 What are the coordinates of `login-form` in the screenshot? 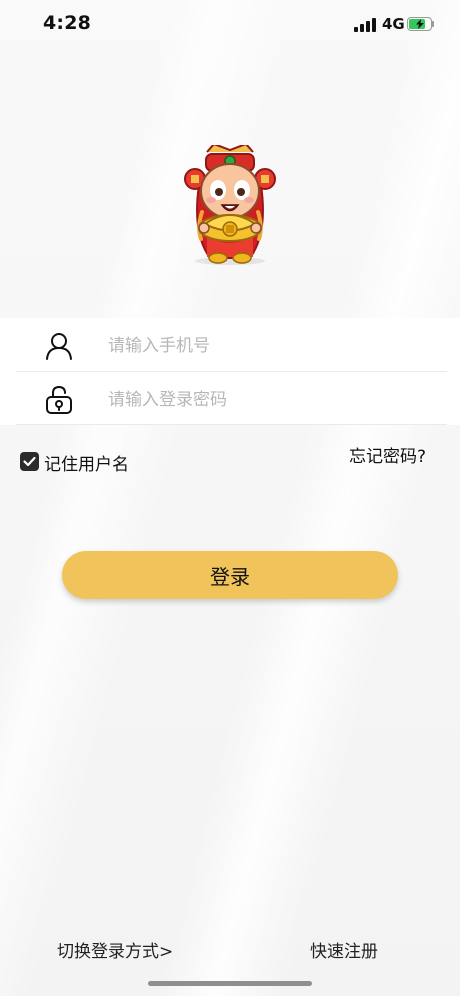 It's located at (230, 371).